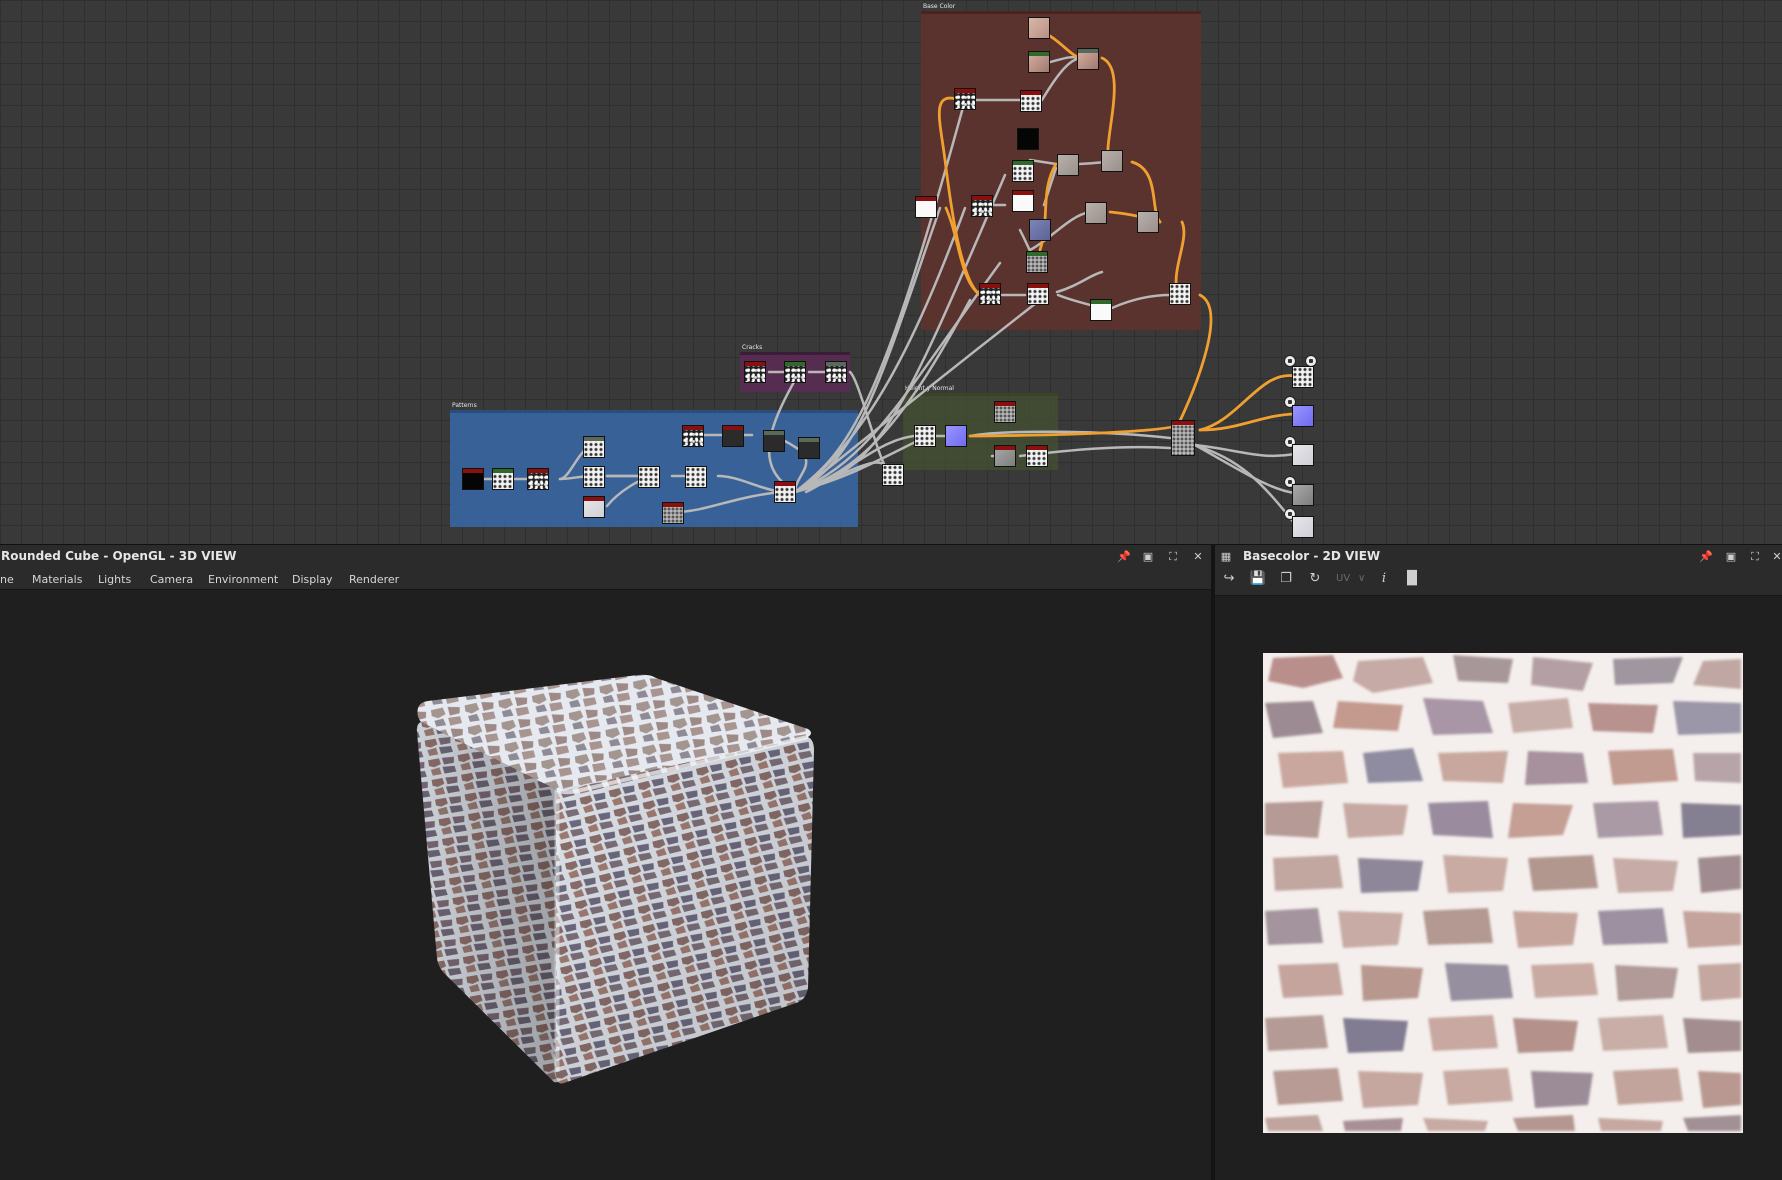 The width and height of the screenshot is (1782, 1180). Describe the element at coordinates (464, 405) in the screenshot. I see `frame-patterns-title: Patterns` at that location.